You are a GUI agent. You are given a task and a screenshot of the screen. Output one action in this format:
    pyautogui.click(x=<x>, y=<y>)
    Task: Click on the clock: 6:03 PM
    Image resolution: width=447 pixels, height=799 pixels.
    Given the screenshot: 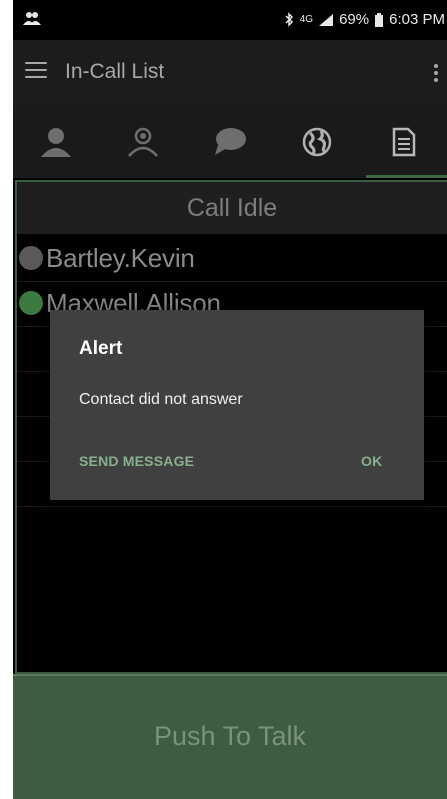 What is the action you would take?
    pyautogui.click(x=417, y=19)
    